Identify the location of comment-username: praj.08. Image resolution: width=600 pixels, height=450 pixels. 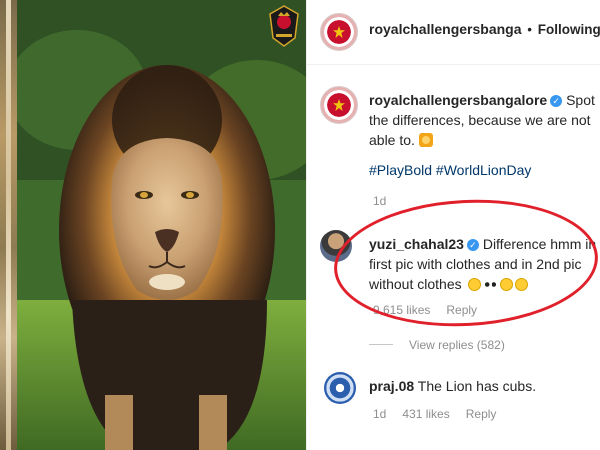
(391, 386).